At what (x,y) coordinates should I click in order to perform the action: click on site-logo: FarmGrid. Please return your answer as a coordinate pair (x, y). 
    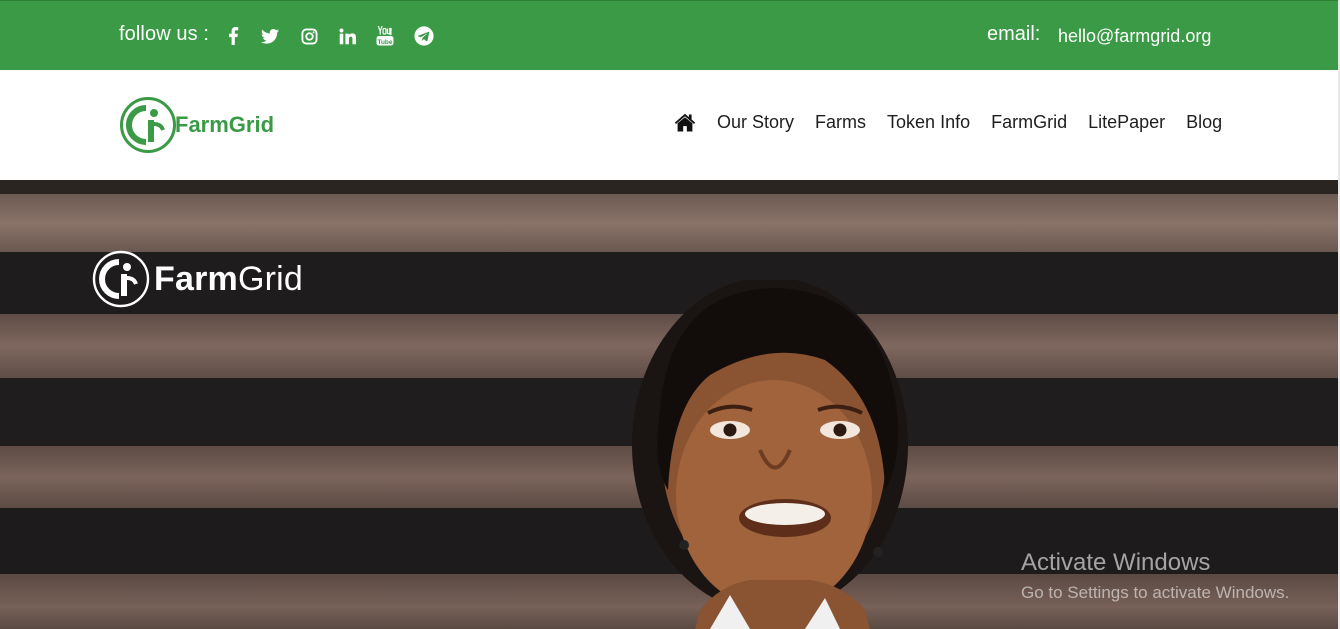
    Looking at the image, I should click on (196, 125).